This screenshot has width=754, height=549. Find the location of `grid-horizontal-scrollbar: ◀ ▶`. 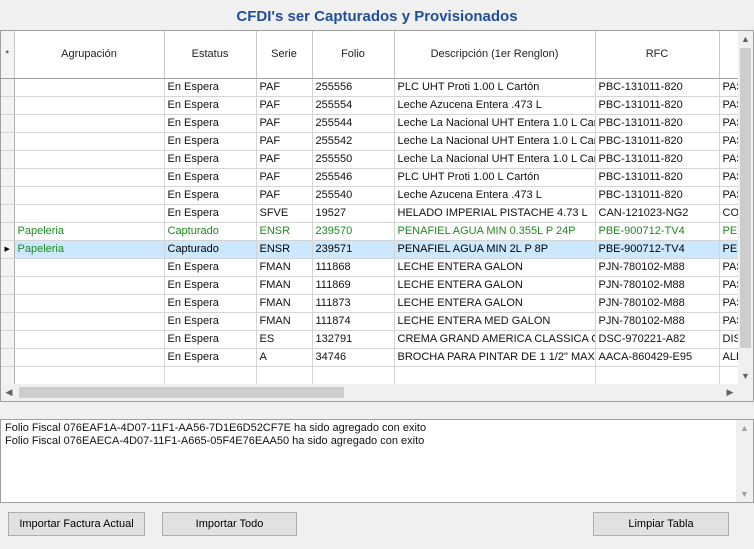

grid-horizontal-scrollbar: ◀ ▶ is located at coordinates (369, 392).